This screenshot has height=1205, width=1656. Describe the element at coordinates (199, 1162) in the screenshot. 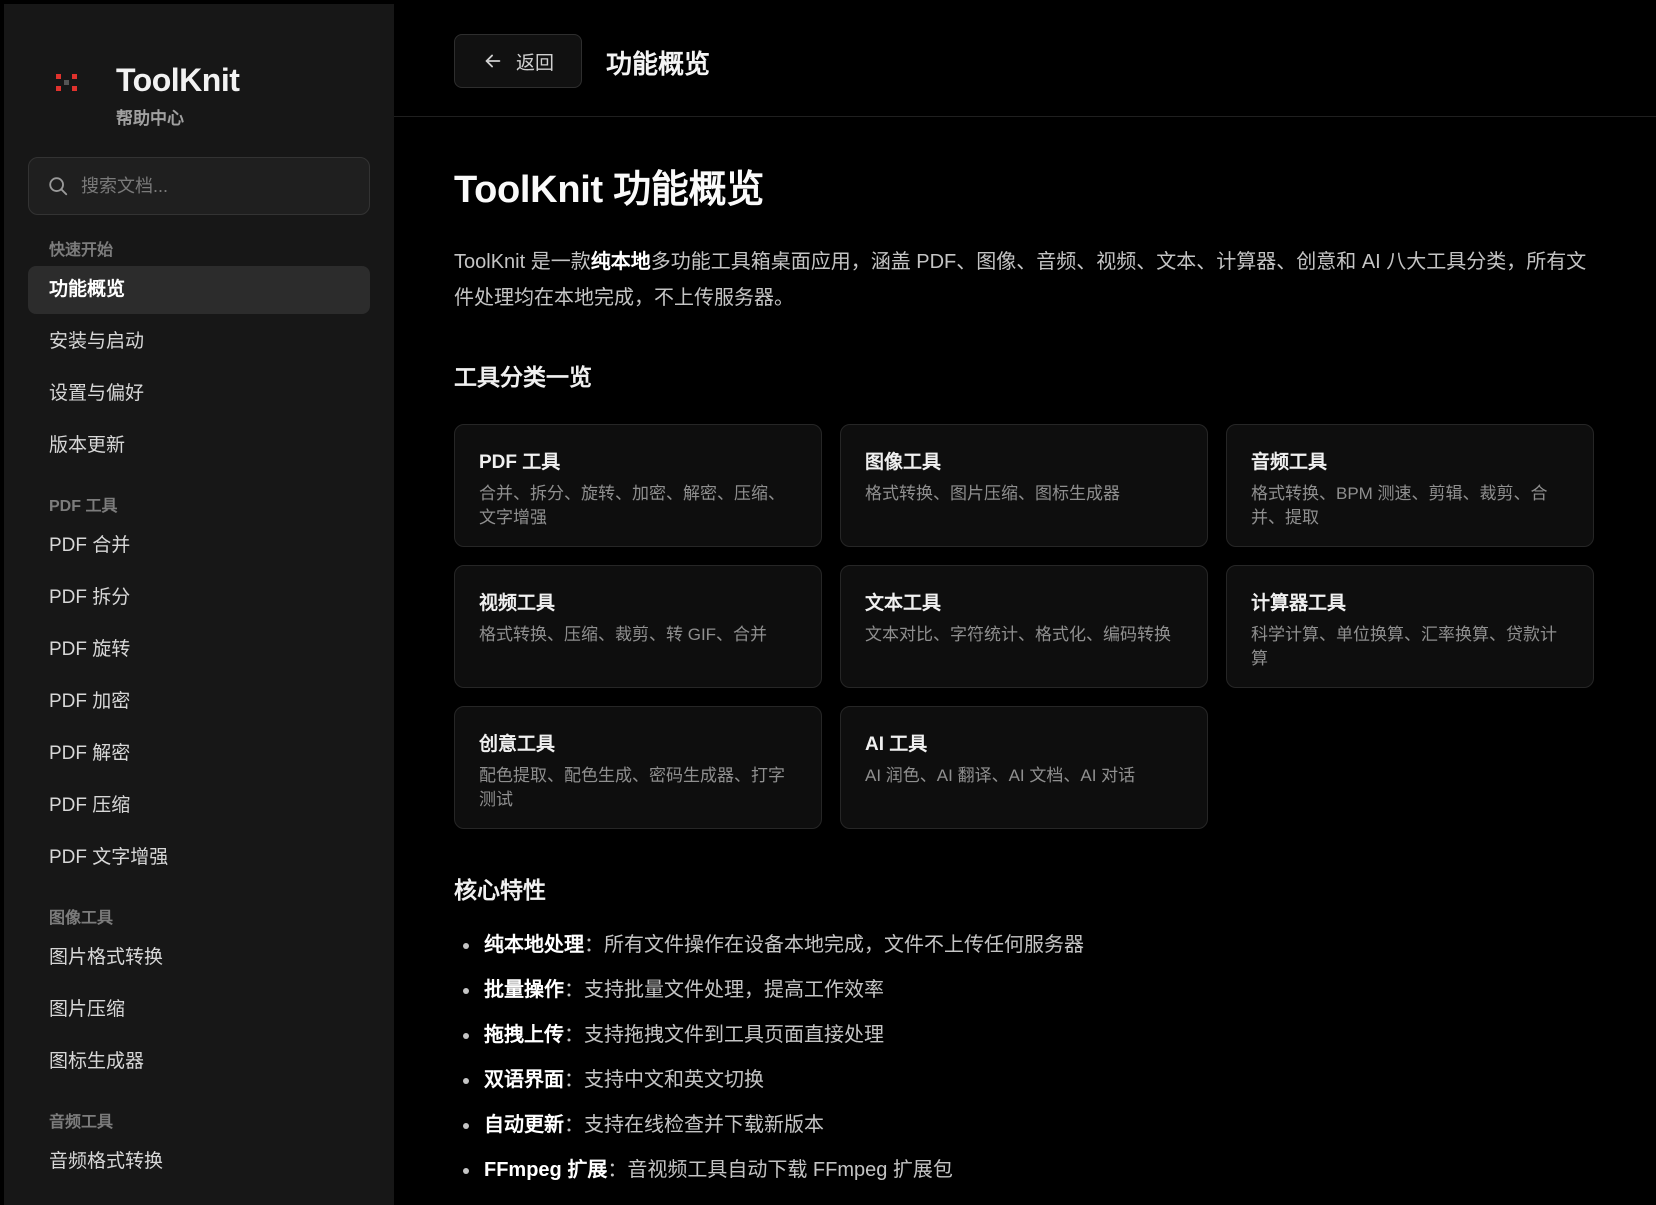

I see `sidebar-item-audio-convert: 音频格式转换` at that location.